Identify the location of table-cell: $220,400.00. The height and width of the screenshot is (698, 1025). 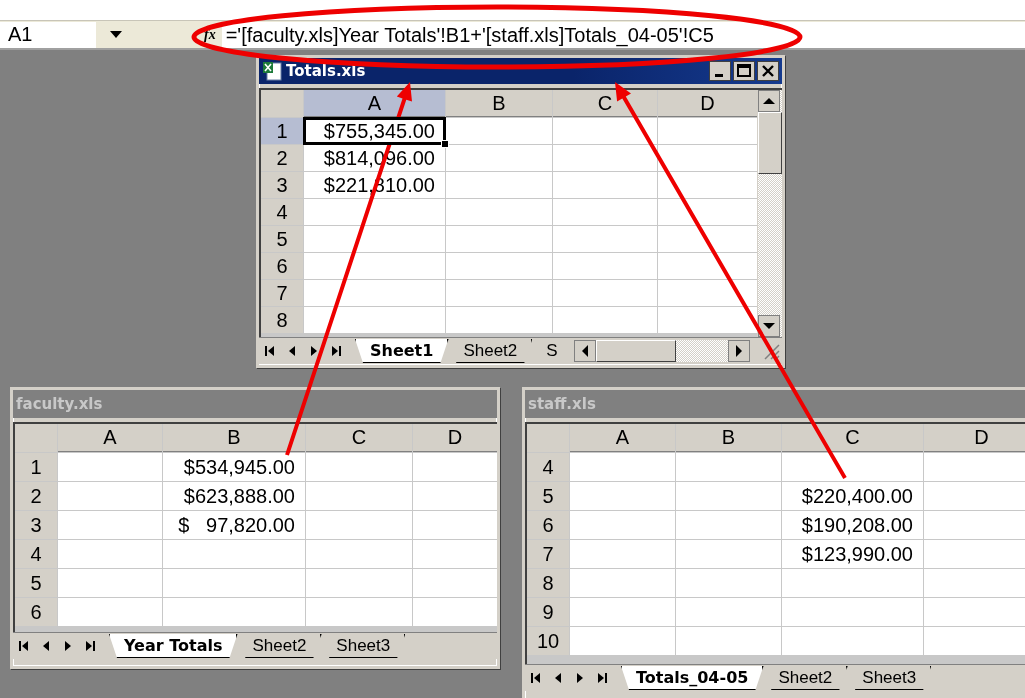
(852, 496).